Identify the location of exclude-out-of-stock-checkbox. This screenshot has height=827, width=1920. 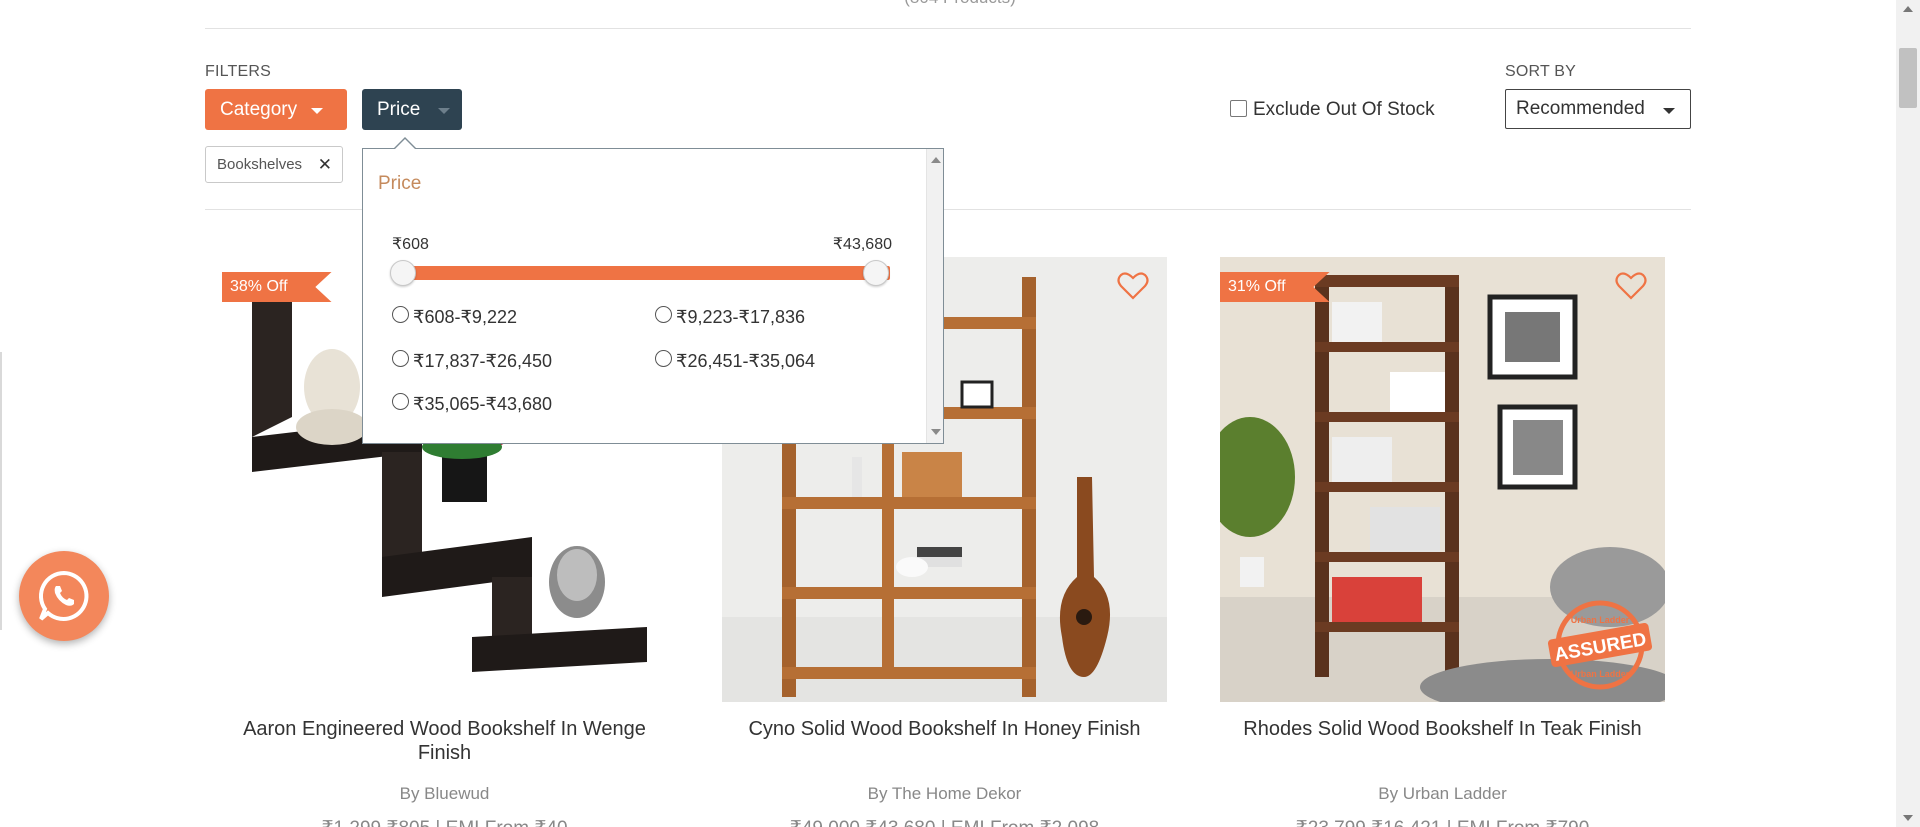
(1238, 108).